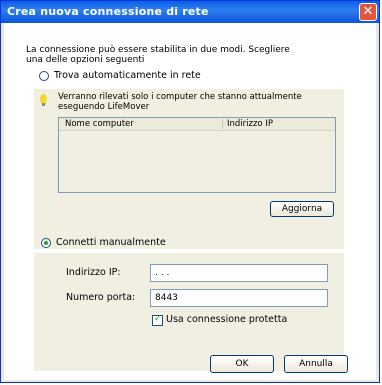 The width and height of the screenshot is (382, 385). Describe the element at coordinates (302, 209) in the screenshot. I see `refresh-button: Aggiorna` at that location.